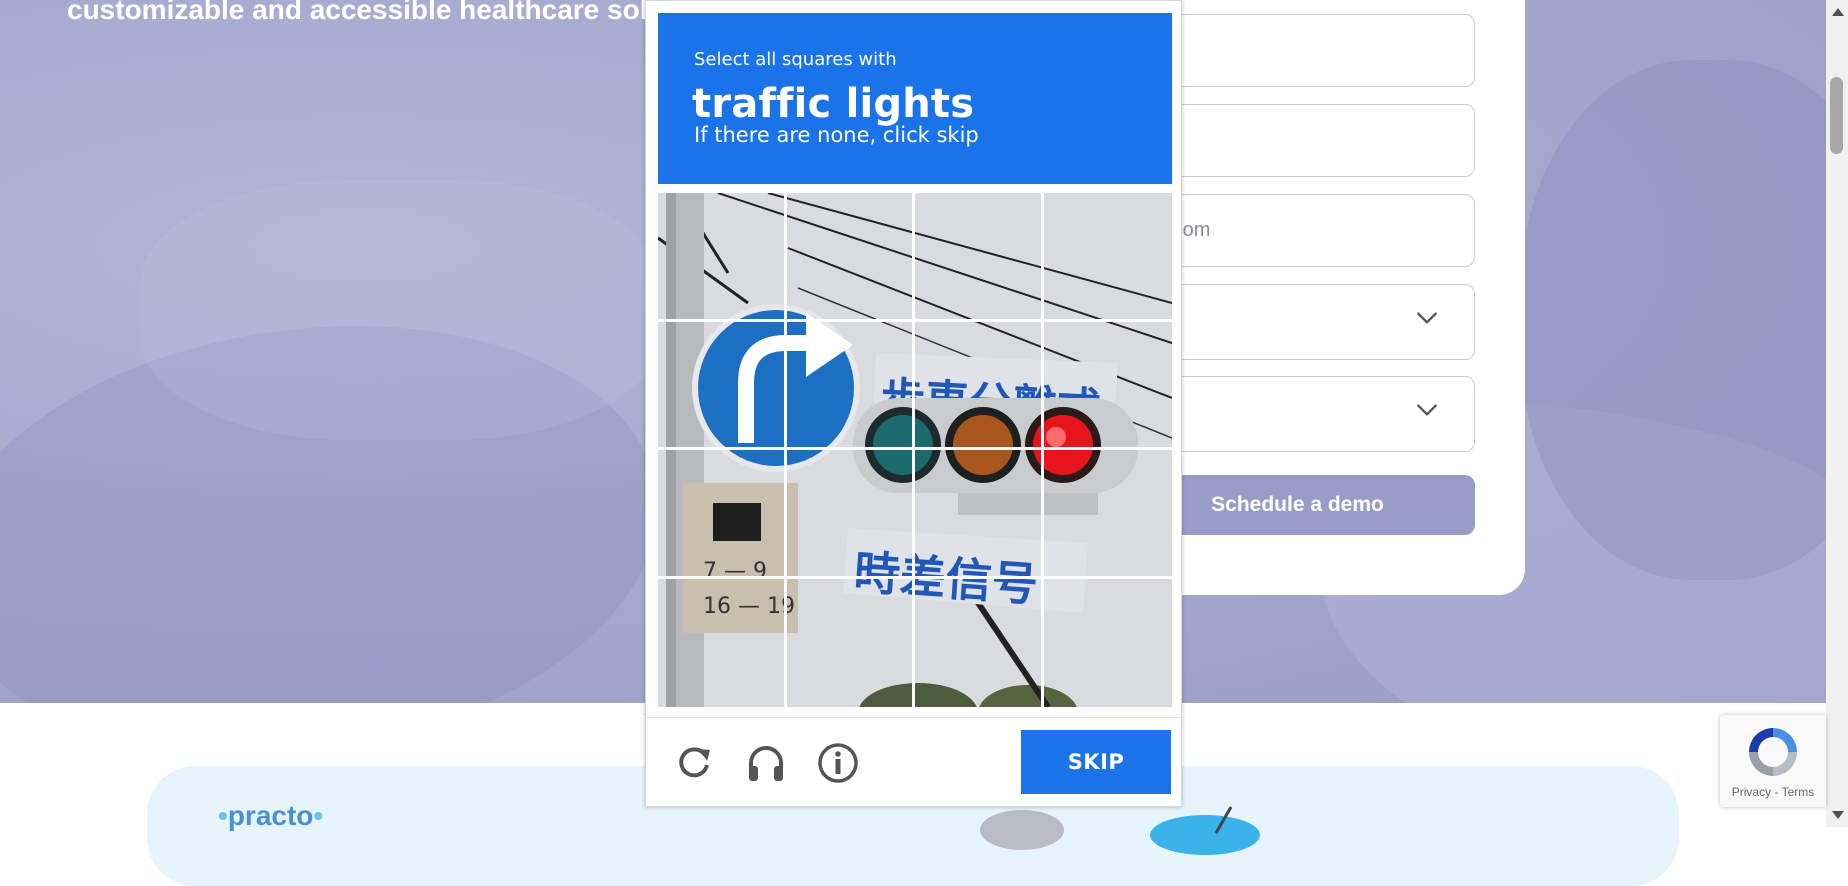  I want to click on recaptcha-links: Privacy - Terms, so click(1773, 792).